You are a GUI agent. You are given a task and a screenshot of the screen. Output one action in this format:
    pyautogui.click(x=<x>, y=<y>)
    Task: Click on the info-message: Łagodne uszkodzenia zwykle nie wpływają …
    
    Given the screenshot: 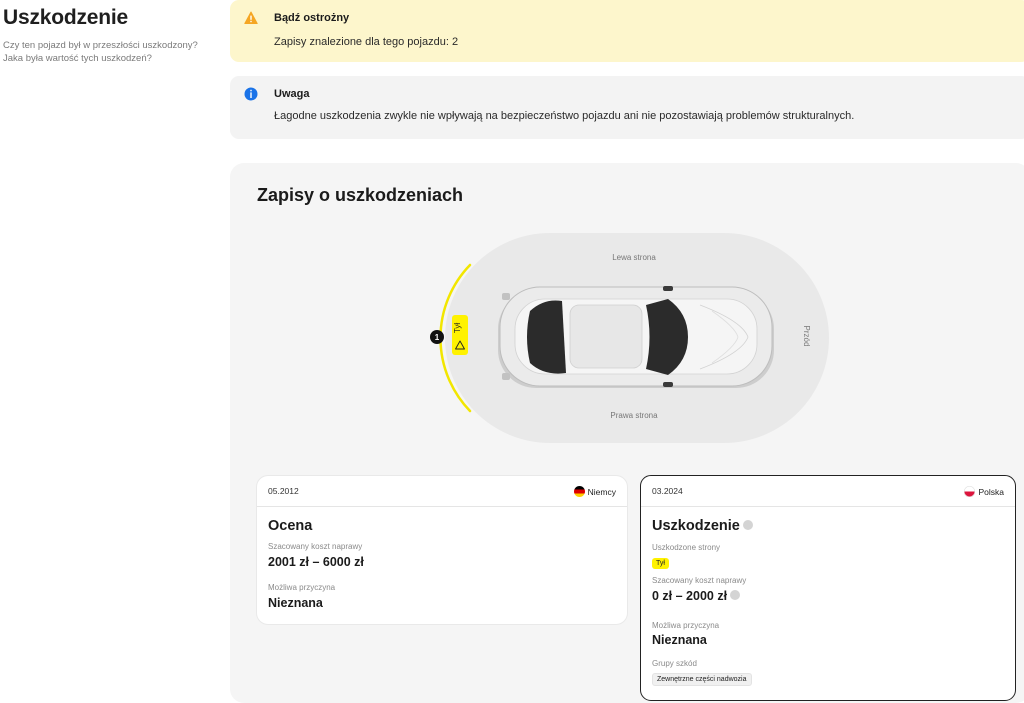 What is the action you would take?
    pyautogui.click(x=564, y=116)
    